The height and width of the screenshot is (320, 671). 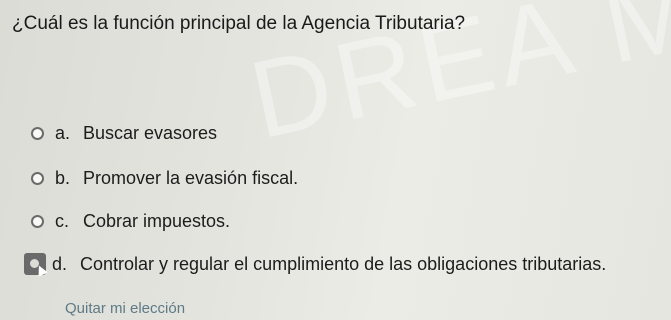 What do you see at coordinates (157, 221) in the screenshot?
I see `option-label: Cobrar impuestos.` at bounding box center [157, 221].